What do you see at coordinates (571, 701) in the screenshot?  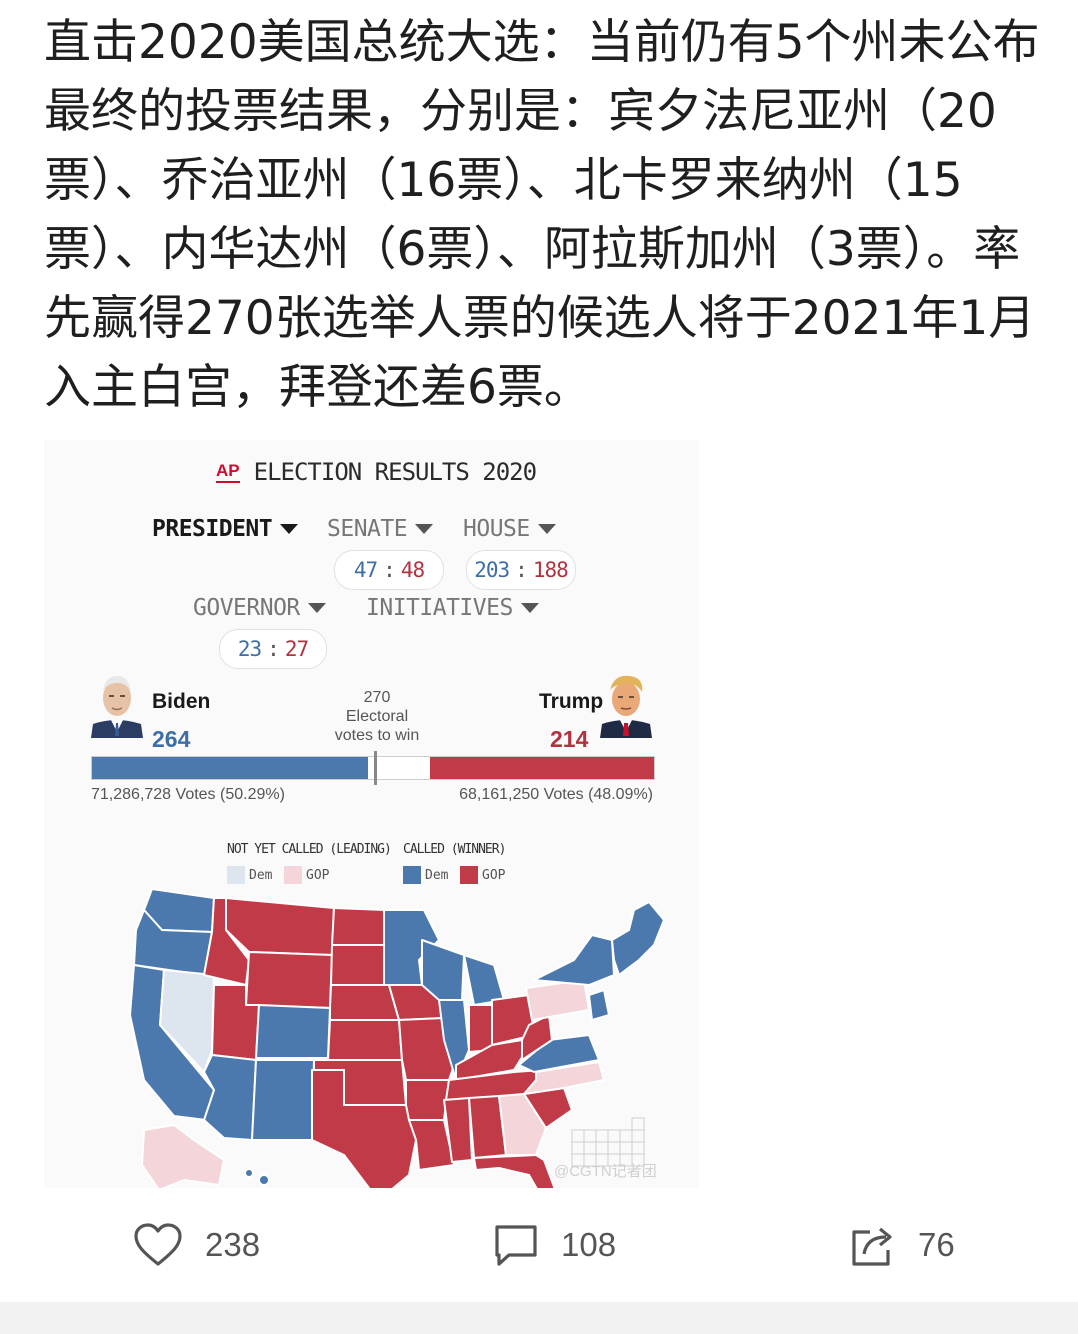 I see `trump-name: Trump` at bounding box center [571, 701].